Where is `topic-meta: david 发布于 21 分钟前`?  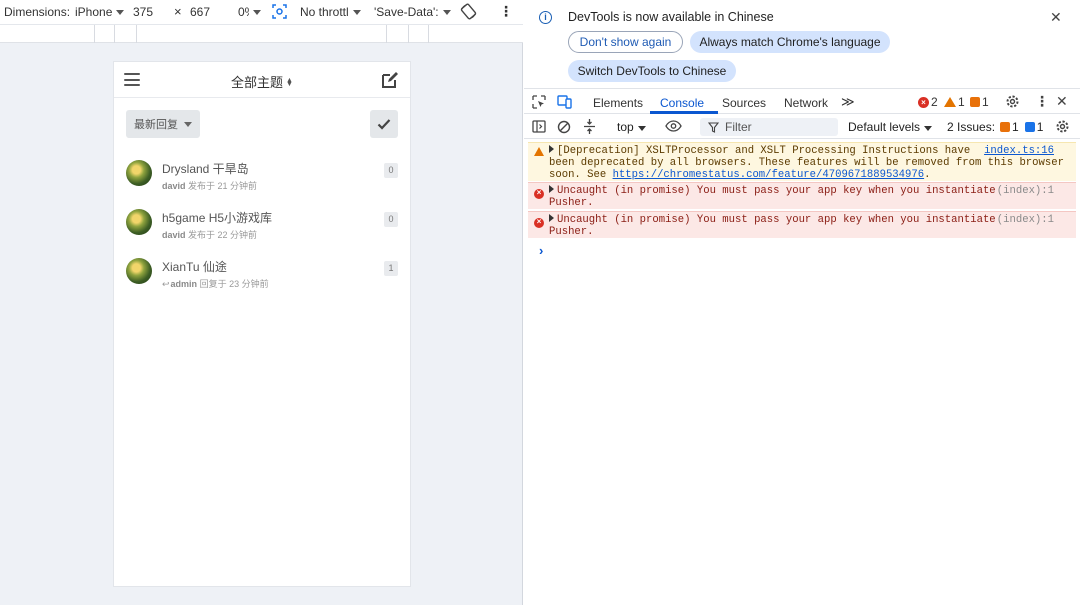
topic-meta: david 发布于 21 分钟前 is located at coordinates (209, 185).